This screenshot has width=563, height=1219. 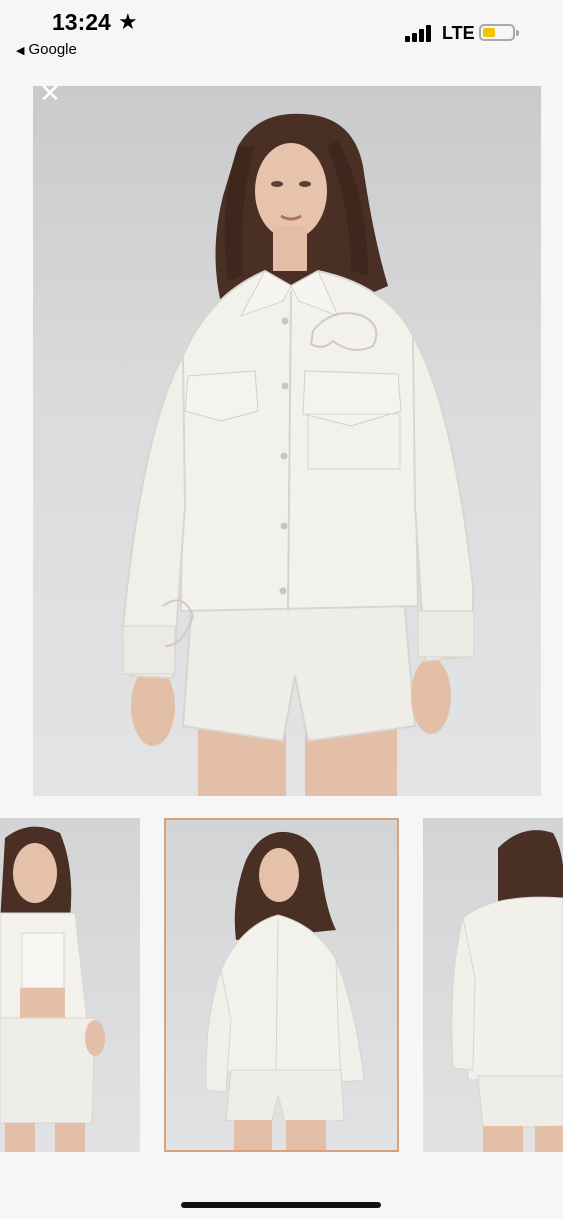 I want to click on star-icon: ★, so click(x=128, y=21).